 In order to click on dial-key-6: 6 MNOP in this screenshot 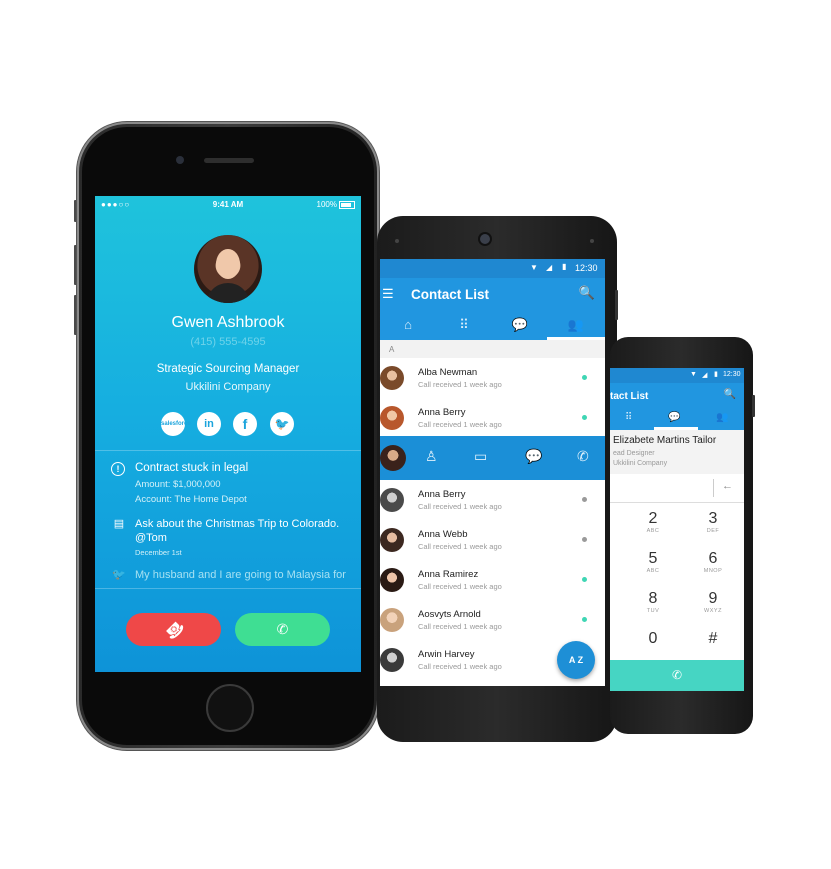, I will do `click(713, 569)`.